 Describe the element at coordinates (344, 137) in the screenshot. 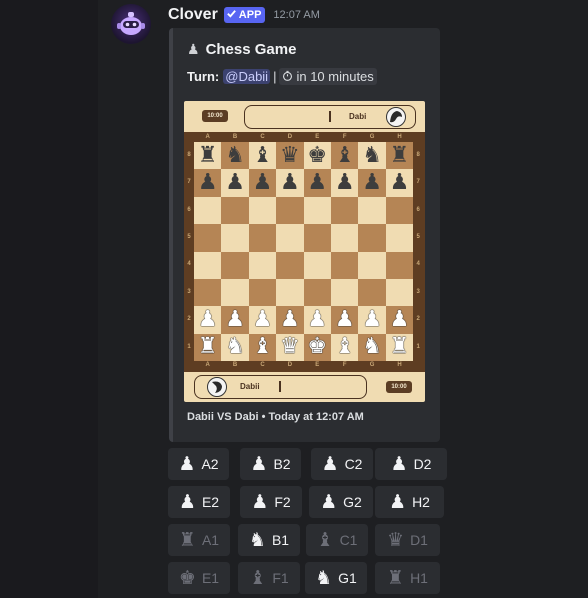

I see `file-label-f: F` at that location.